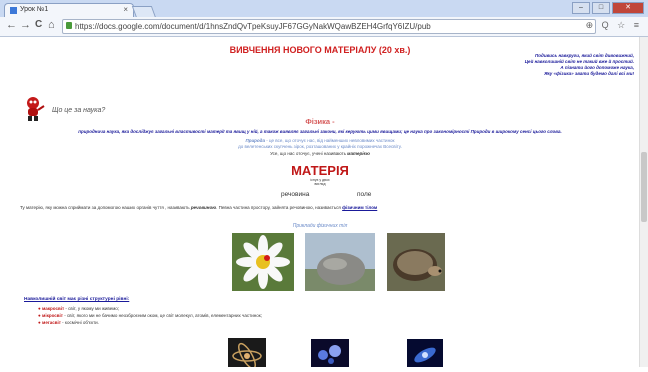  I want to click on list-item: ● мегасвіт - космічні об'єкти., so click(68, 322).